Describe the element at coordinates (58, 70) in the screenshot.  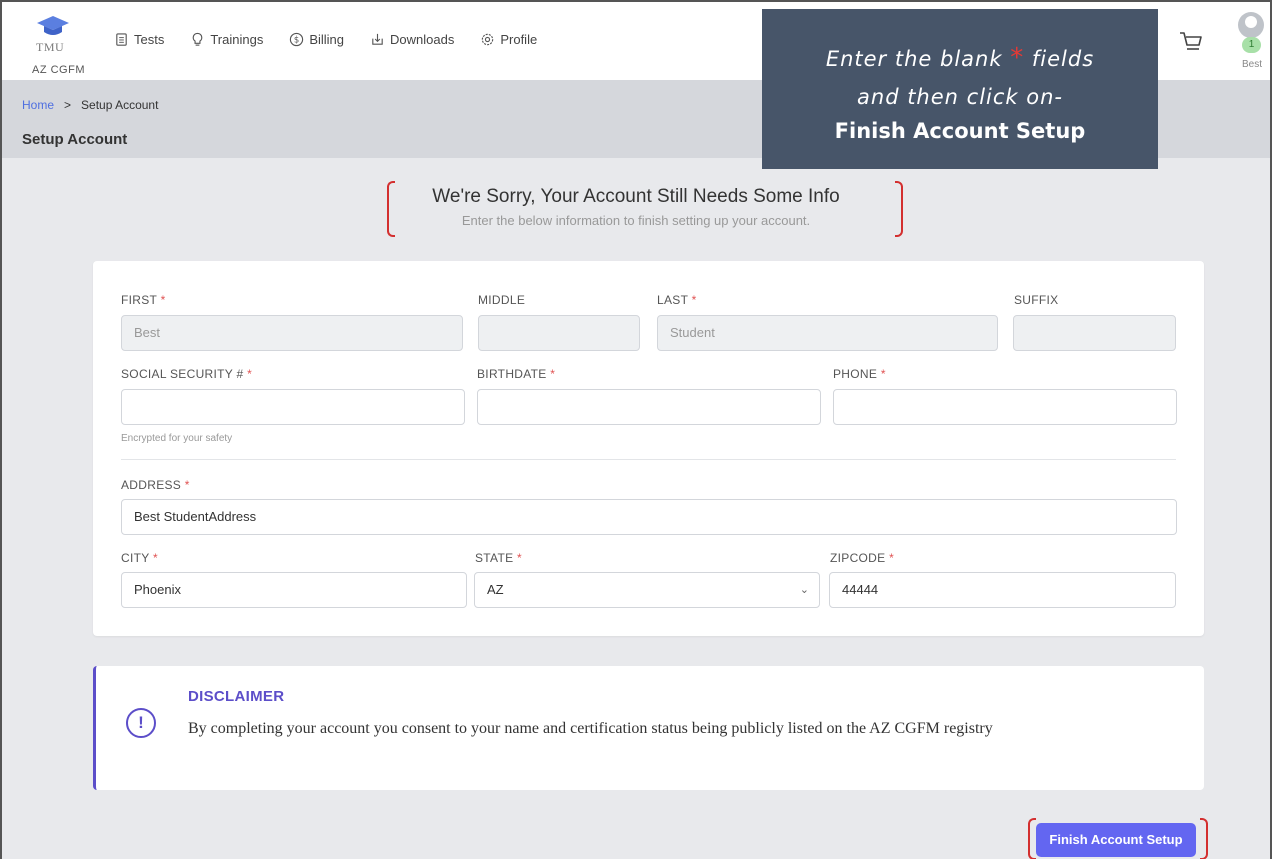
I see `logo-subtitle: AZ CGFM` at that location.